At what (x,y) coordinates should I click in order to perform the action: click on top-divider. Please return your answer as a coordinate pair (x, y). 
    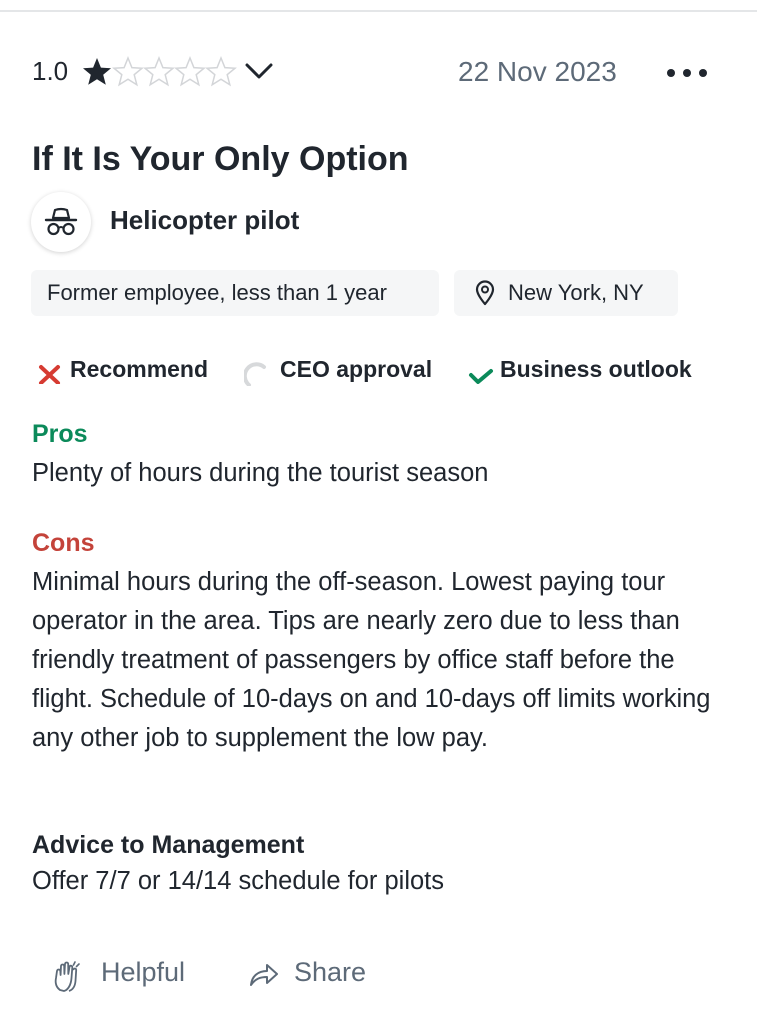
    Looking at the image, I should click on (378, 11).